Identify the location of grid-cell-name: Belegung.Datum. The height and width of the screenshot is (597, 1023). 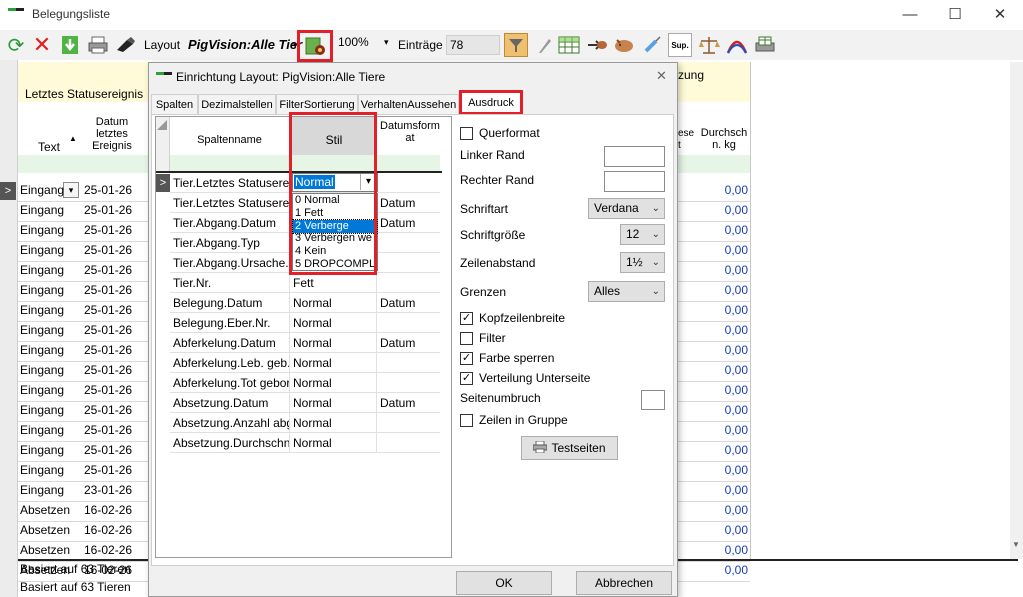
(230, 303).